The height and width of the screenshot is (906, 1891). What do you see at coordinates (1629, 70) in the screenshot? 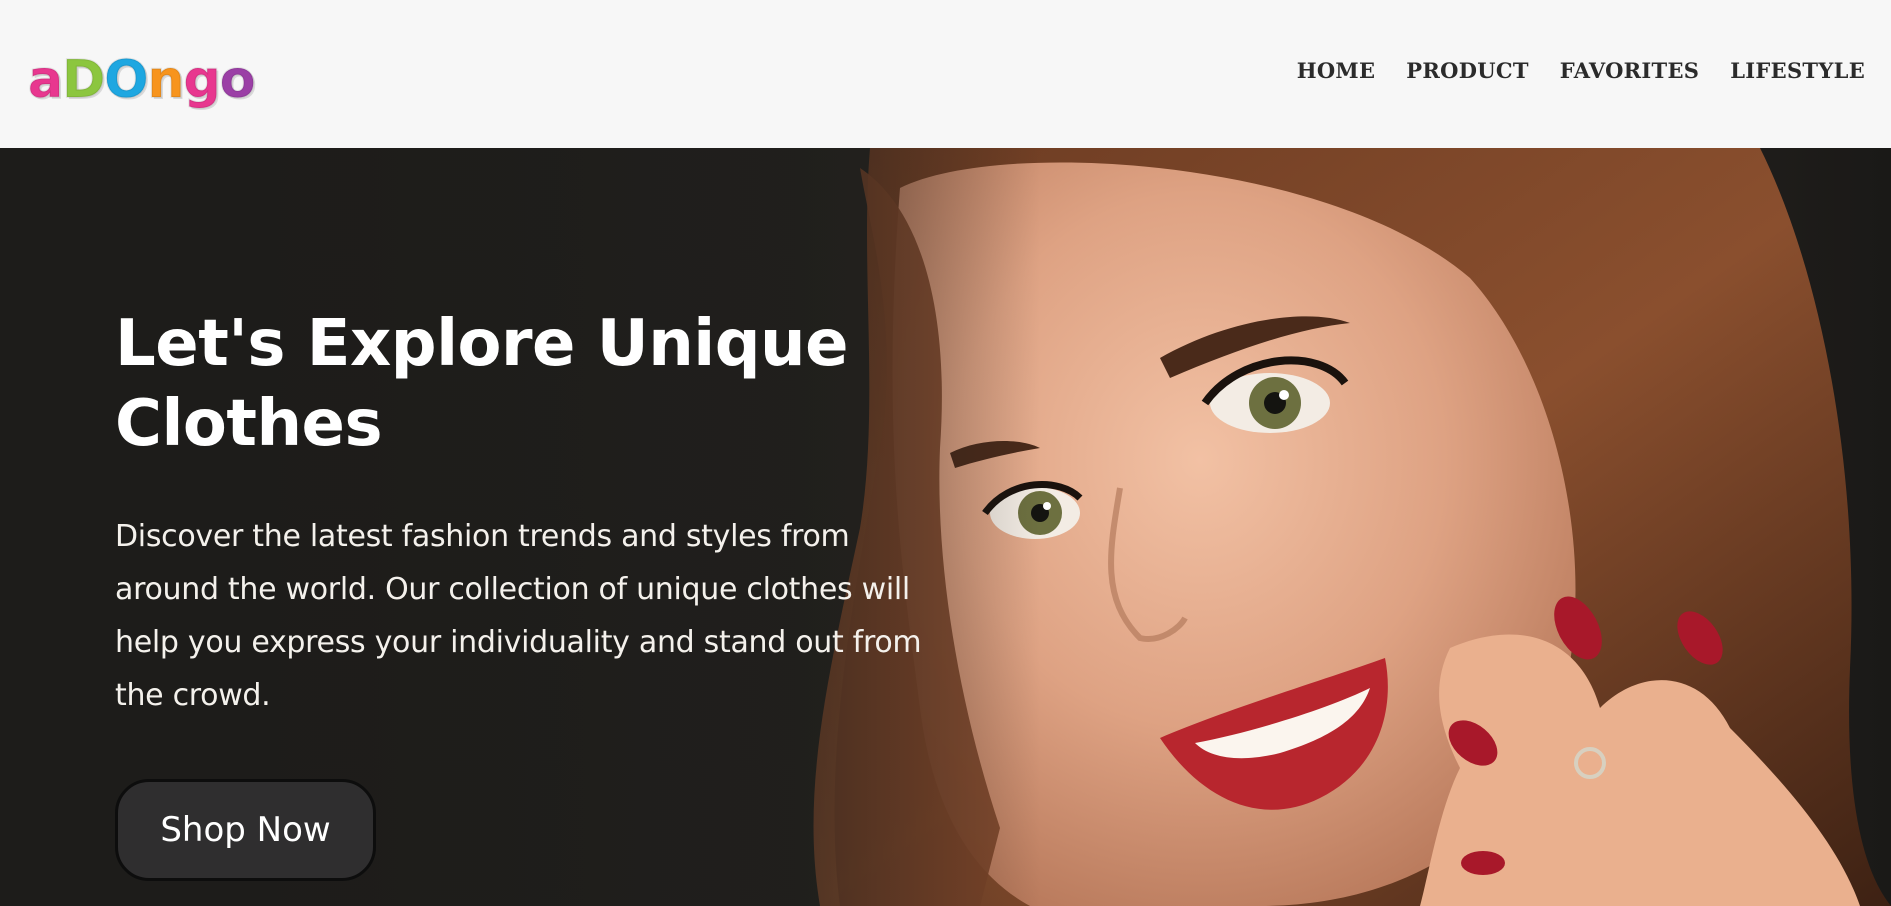
I see `nav-favorites: FAVORITES` at bounding box center [1629, 70].